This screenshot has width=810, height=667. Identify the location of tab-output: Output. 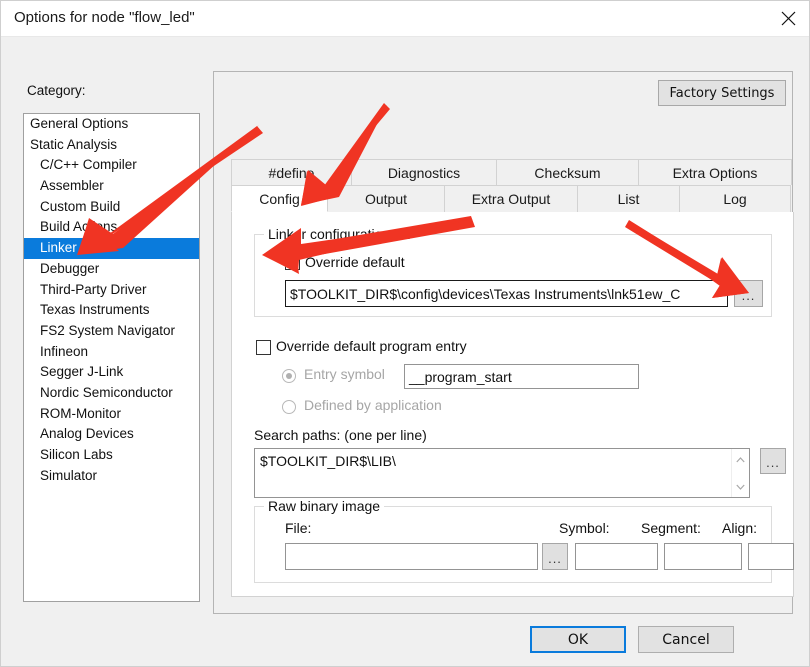
(386, 198).